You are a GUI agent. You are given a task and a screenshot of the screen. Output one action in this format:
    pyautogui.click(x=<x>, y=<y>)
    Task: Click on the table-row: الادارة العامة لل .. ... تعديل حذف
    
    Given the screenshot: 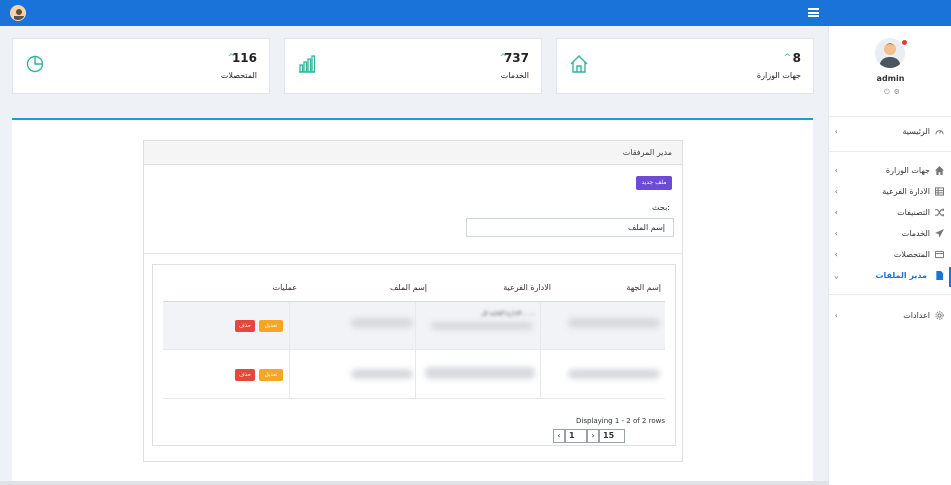 What is the action you would take?
    pyautogui.click(x=414, y=326)
    